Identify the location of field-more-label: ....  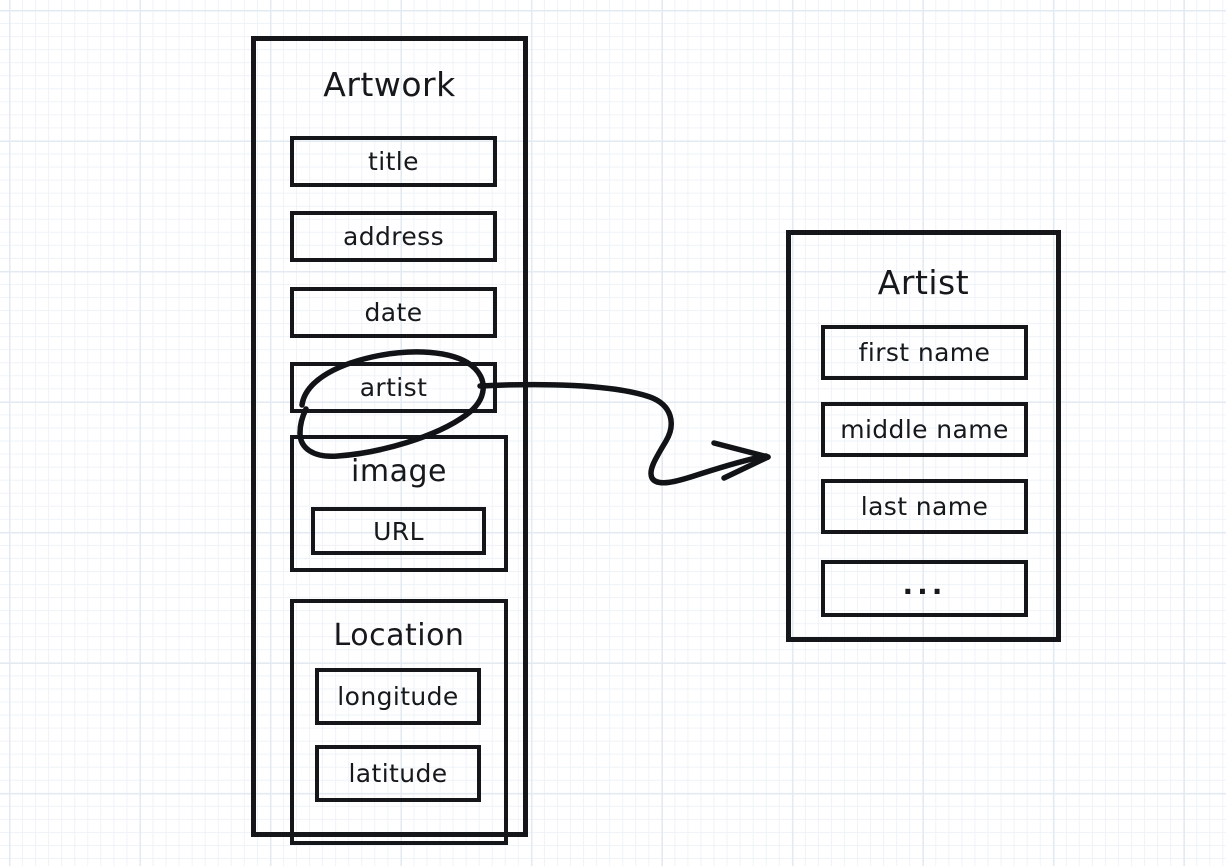
(924, 584).